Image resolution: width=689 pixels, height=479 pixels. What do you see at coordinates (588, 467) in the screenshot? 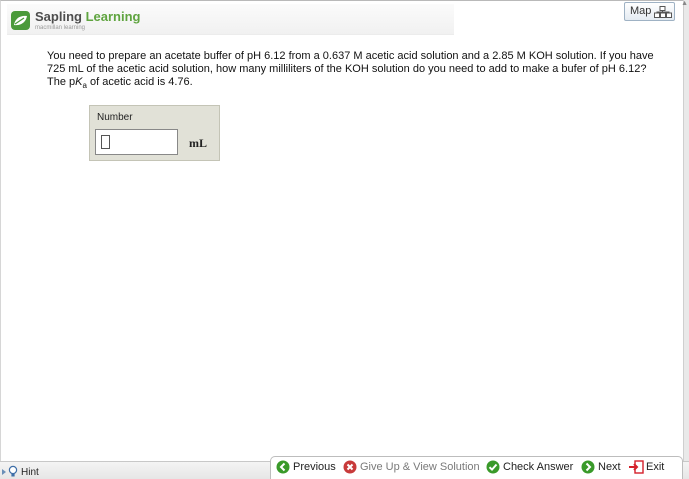
I see `next-arrow-icon` at bounding box center [588, 467].